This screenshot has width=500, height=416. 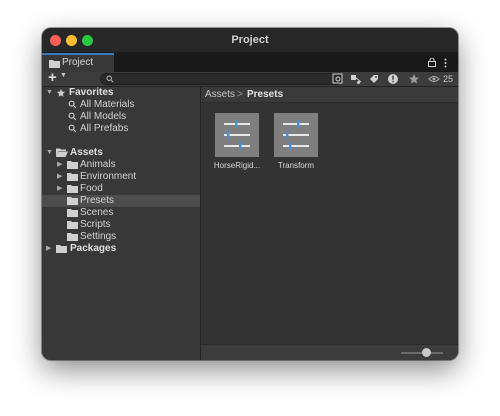 What do you see at coordinates (52, 77) in the screenshot?
I see `create-button: +` at bounding box center [52, 77].